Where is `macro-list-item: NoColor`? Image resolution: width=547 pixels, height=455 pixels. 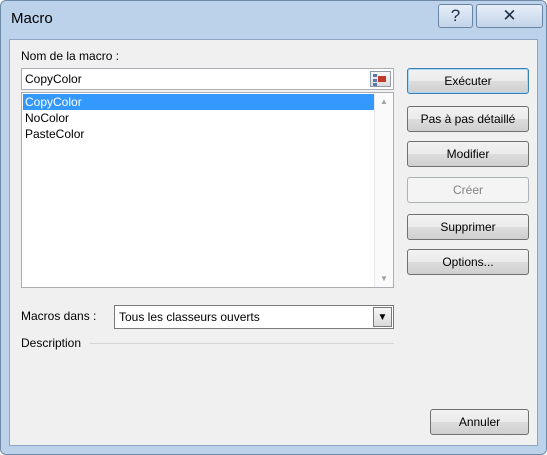
macro-list-item: NoColor is located at coordinates (198, 118).